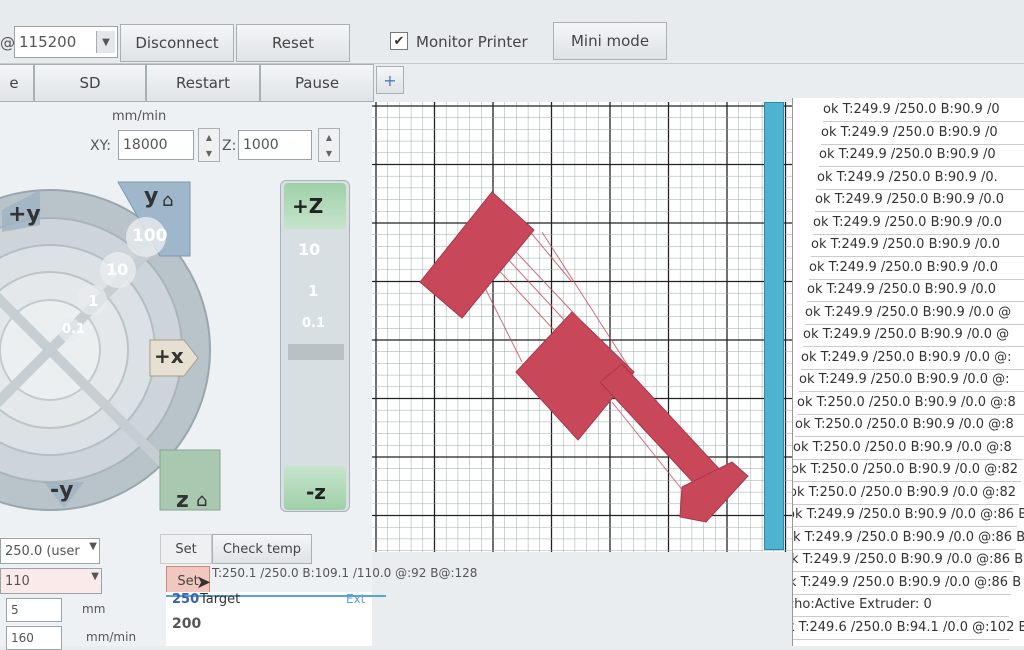  I want to click on z-speed-label: Z:, so click(229, 146).